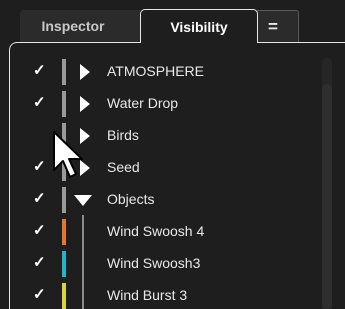 This screenshot has height=309, width=345. What do you see at coordinates (154, 263) in the screenshot?
I see `track-name: Wind Swoosh3` at bounding box center [154, 263].